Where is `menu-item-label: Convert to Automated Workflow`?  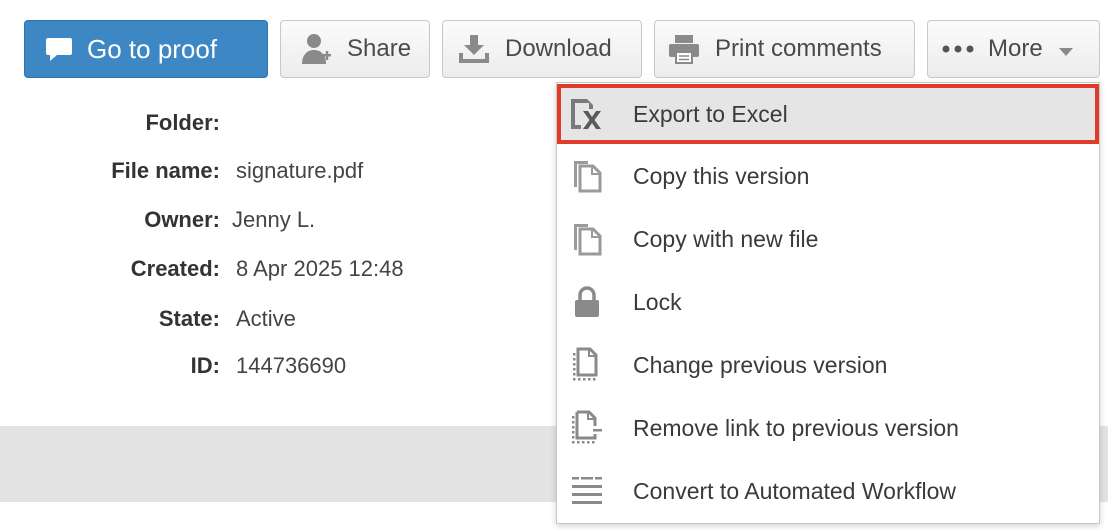
menu-item-label: Convert to Automated Workflow is located at coordinates (794, 490).